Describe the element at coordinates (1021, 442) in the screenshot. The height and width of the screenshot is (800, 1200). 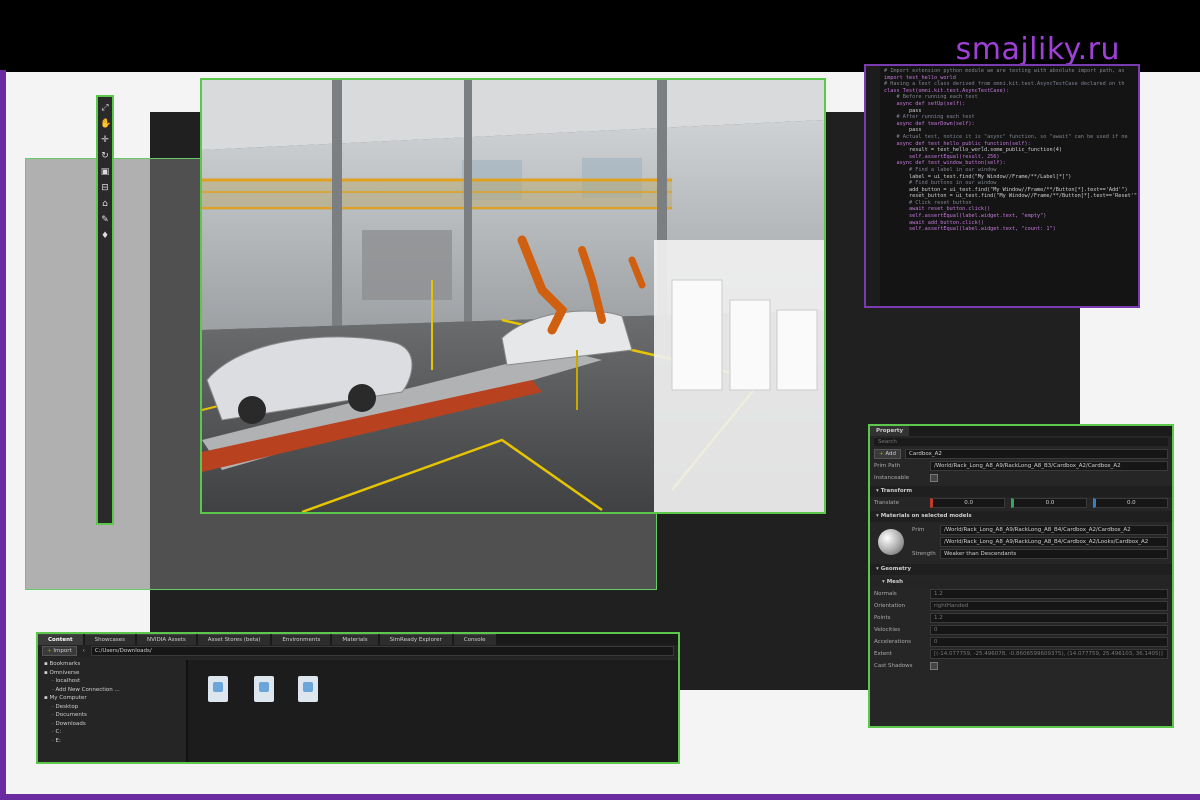
I see `property-search-input: Search` at that location.